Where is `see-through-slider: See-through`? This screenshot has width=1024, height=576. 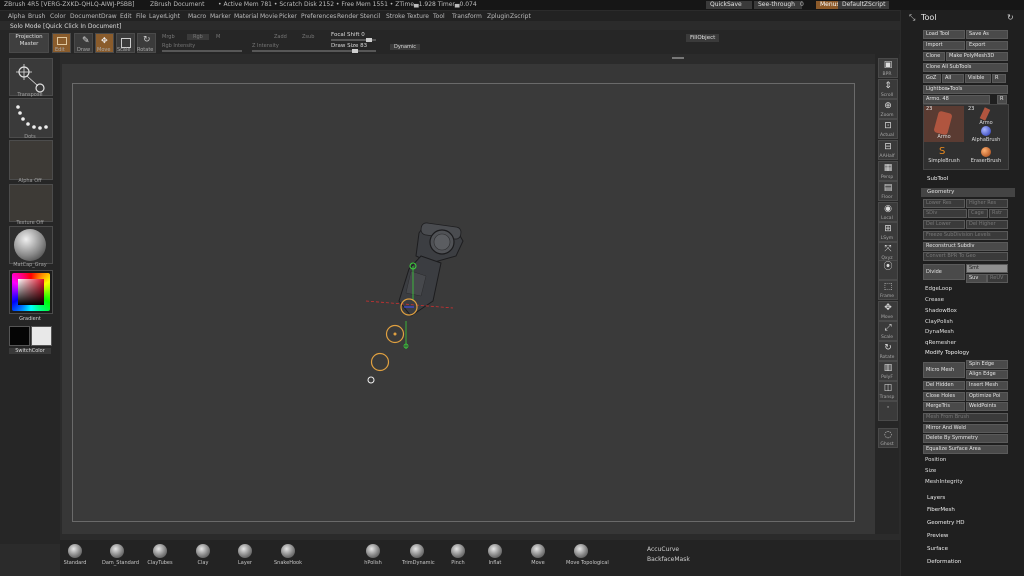
see-through-slider: See-through is located at coordinates (778, 5).